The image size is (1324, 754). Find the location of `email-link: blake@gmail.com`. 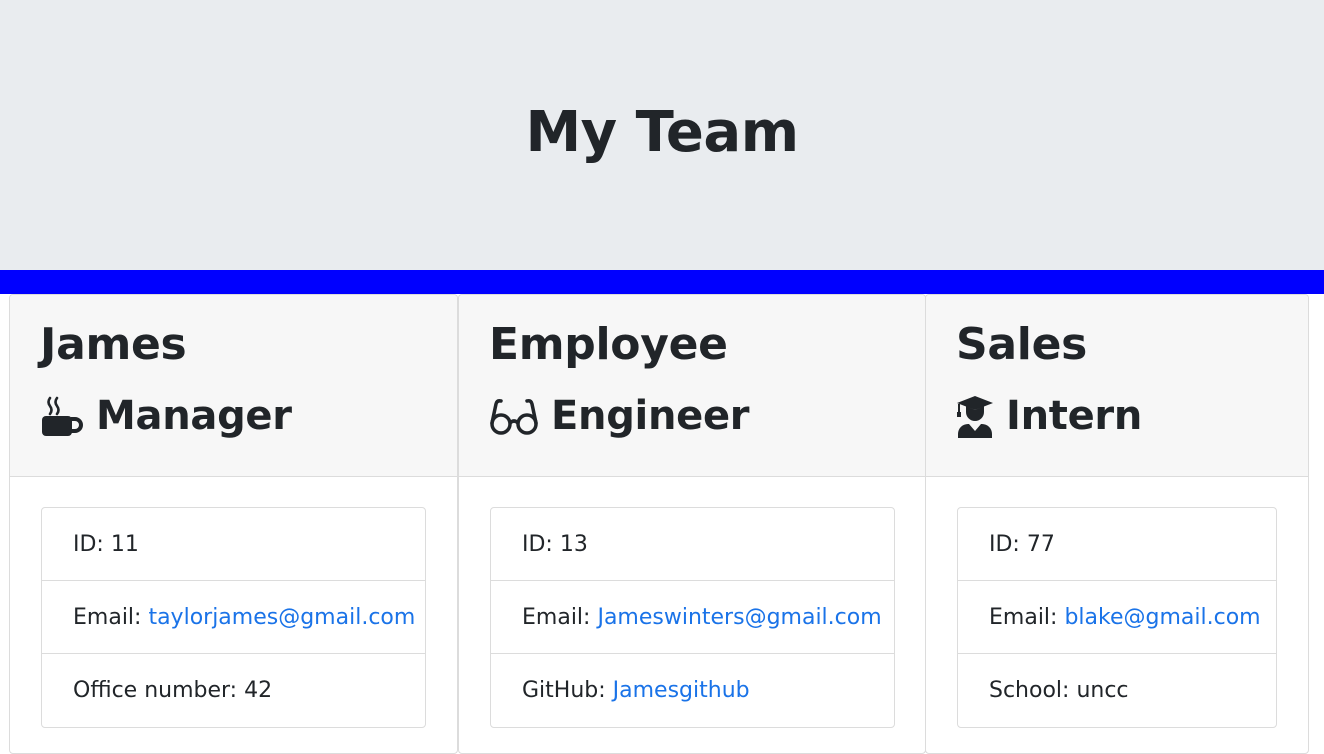

email-link: blake@gmail.com is located at coordinates (1162, 617).